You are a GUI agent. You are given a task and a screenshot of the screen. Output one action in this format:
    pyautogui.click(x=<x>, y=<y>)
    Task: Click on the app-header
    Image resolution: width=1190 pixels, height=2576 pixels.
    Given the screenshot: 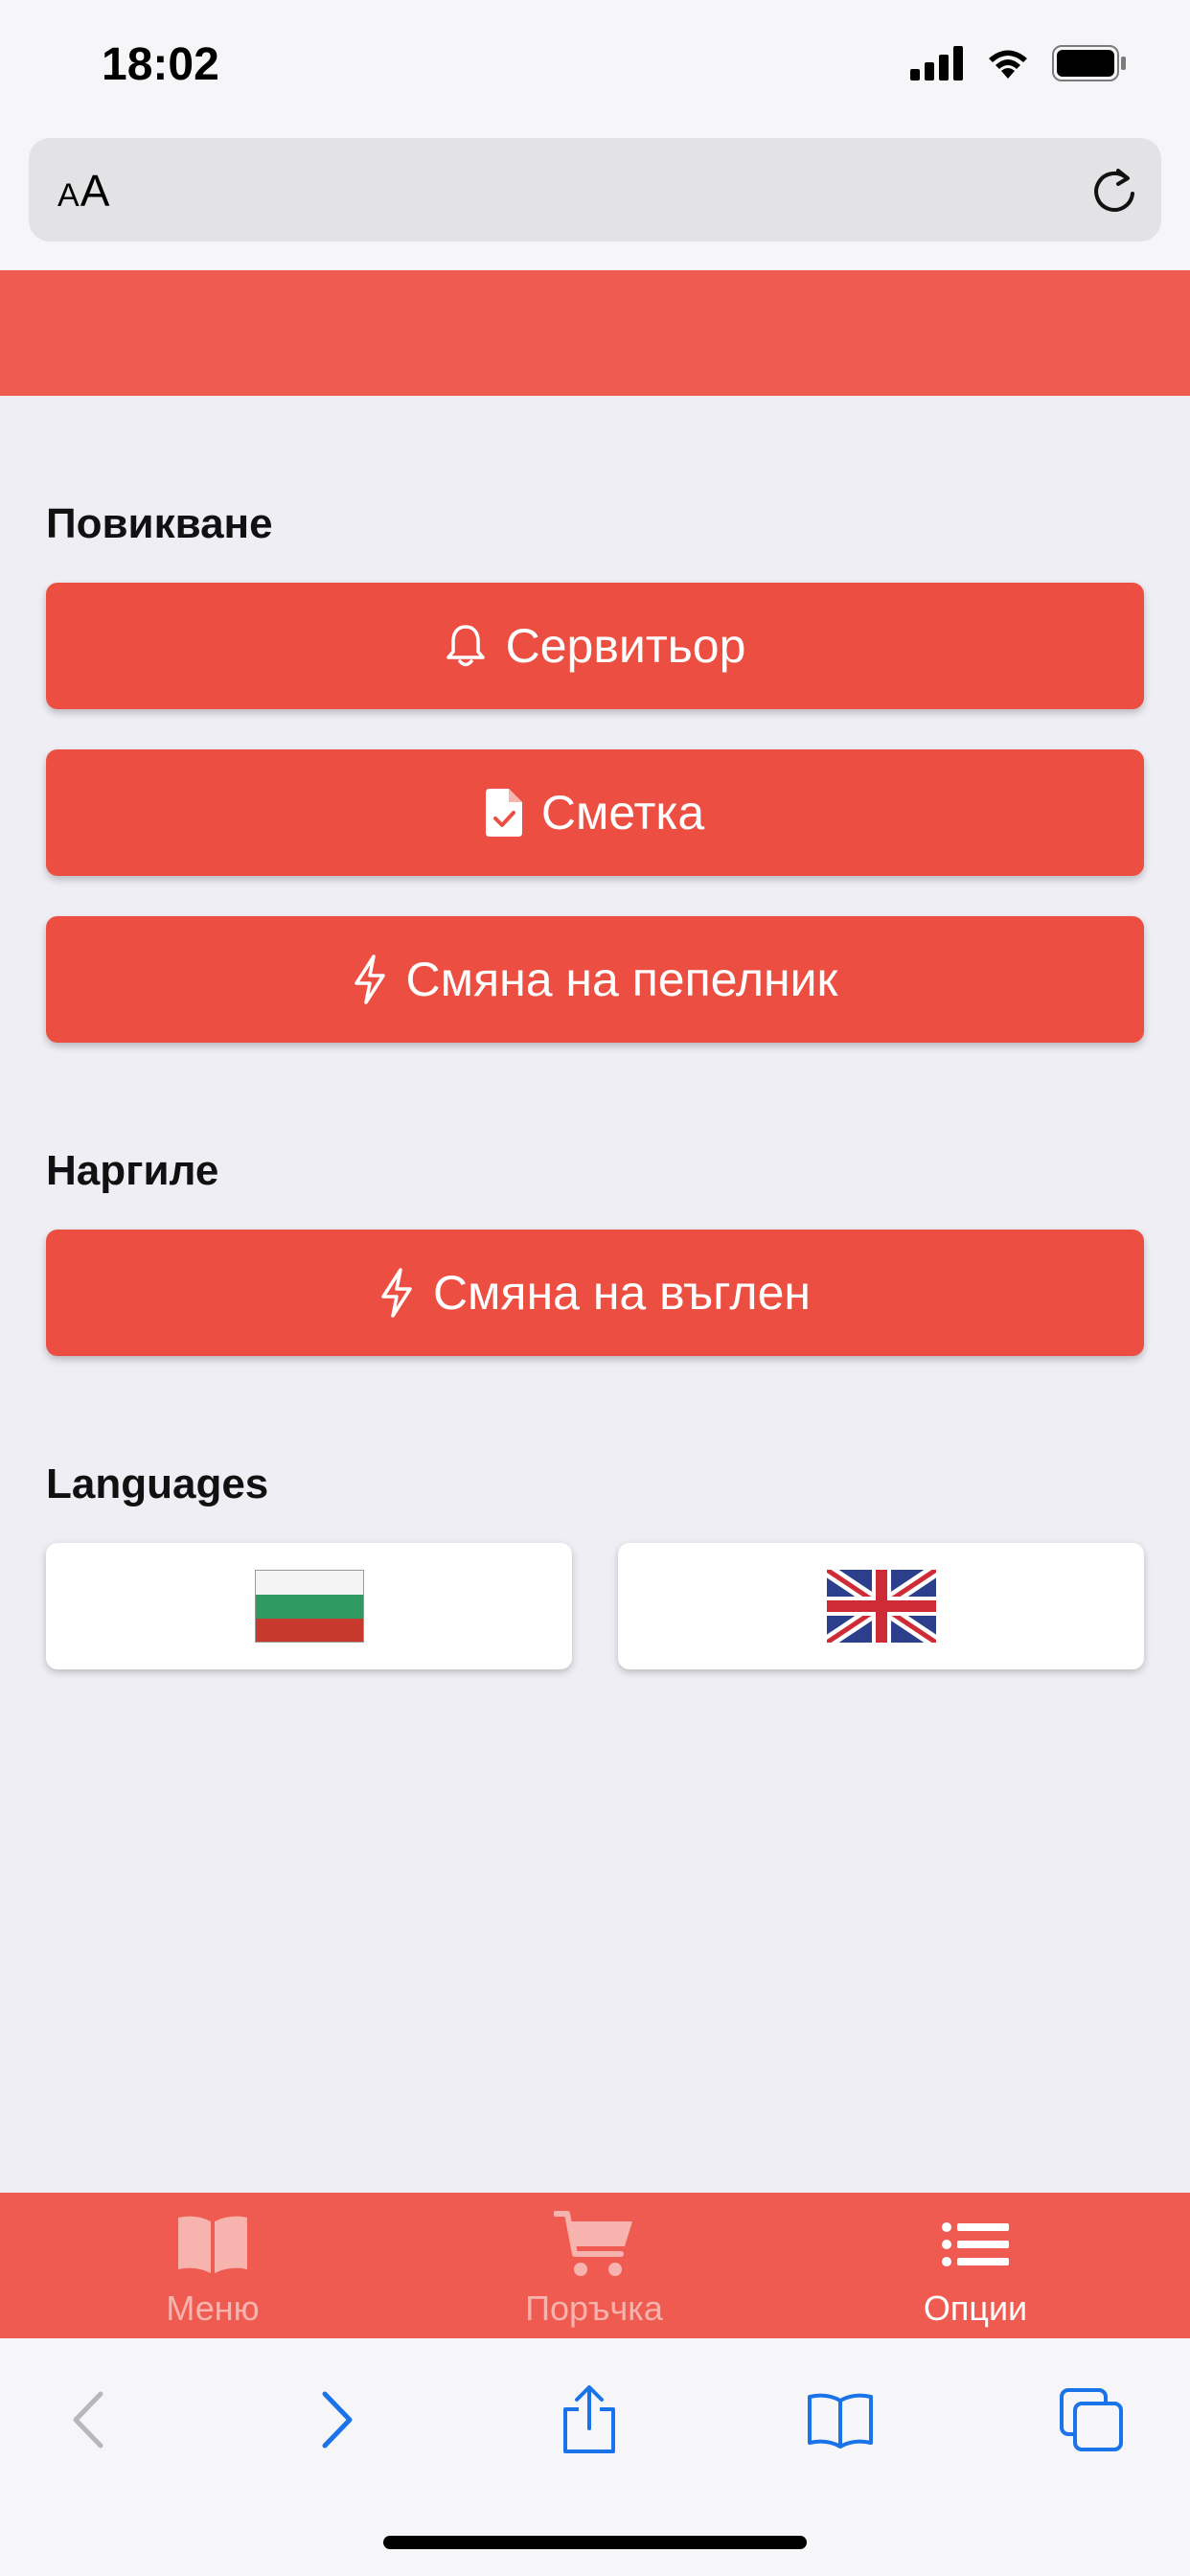 What is the action you would take?
    pyautogui.click(x=595, y=333)
    